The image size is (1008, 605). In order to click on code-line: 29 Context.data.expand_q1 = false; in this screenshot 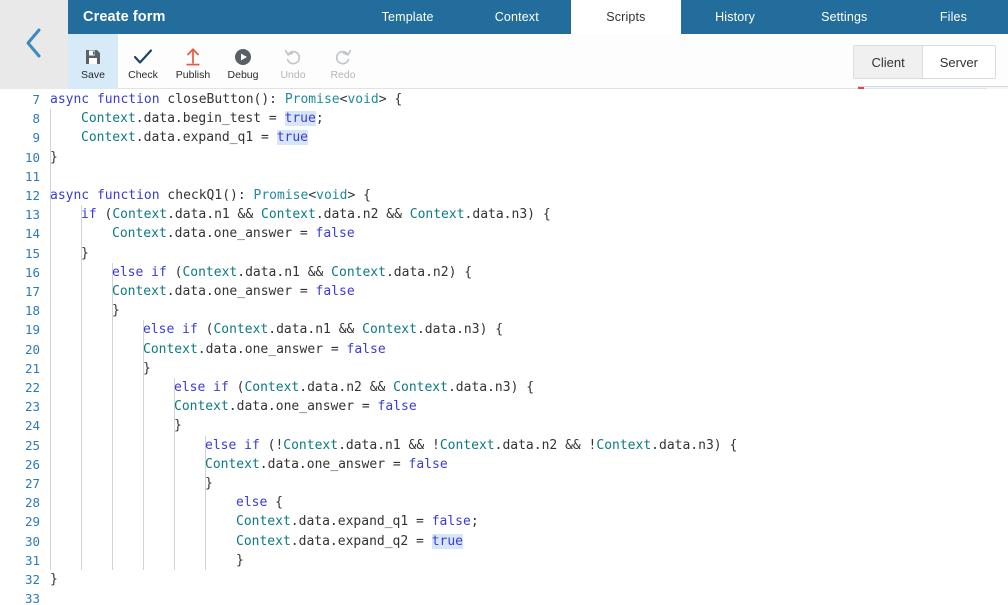, I will do `click(504, 521)`.